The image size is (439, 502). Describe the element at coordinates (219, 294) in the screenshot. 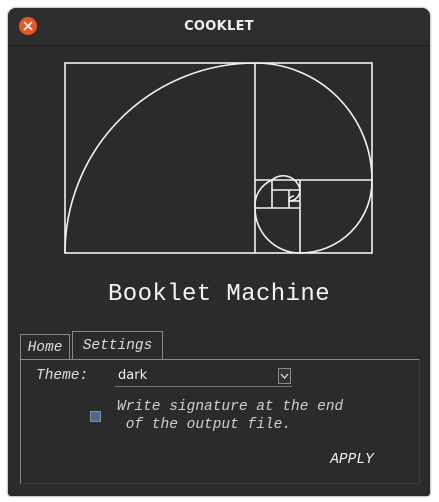

I see `app-title: Booklet Machine` at that location.